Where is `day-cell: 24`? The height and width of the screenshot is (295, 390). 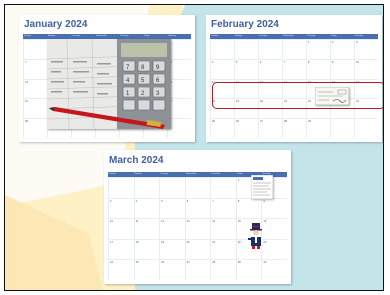
day-cell: 24 is located at coordinates (121, 269).